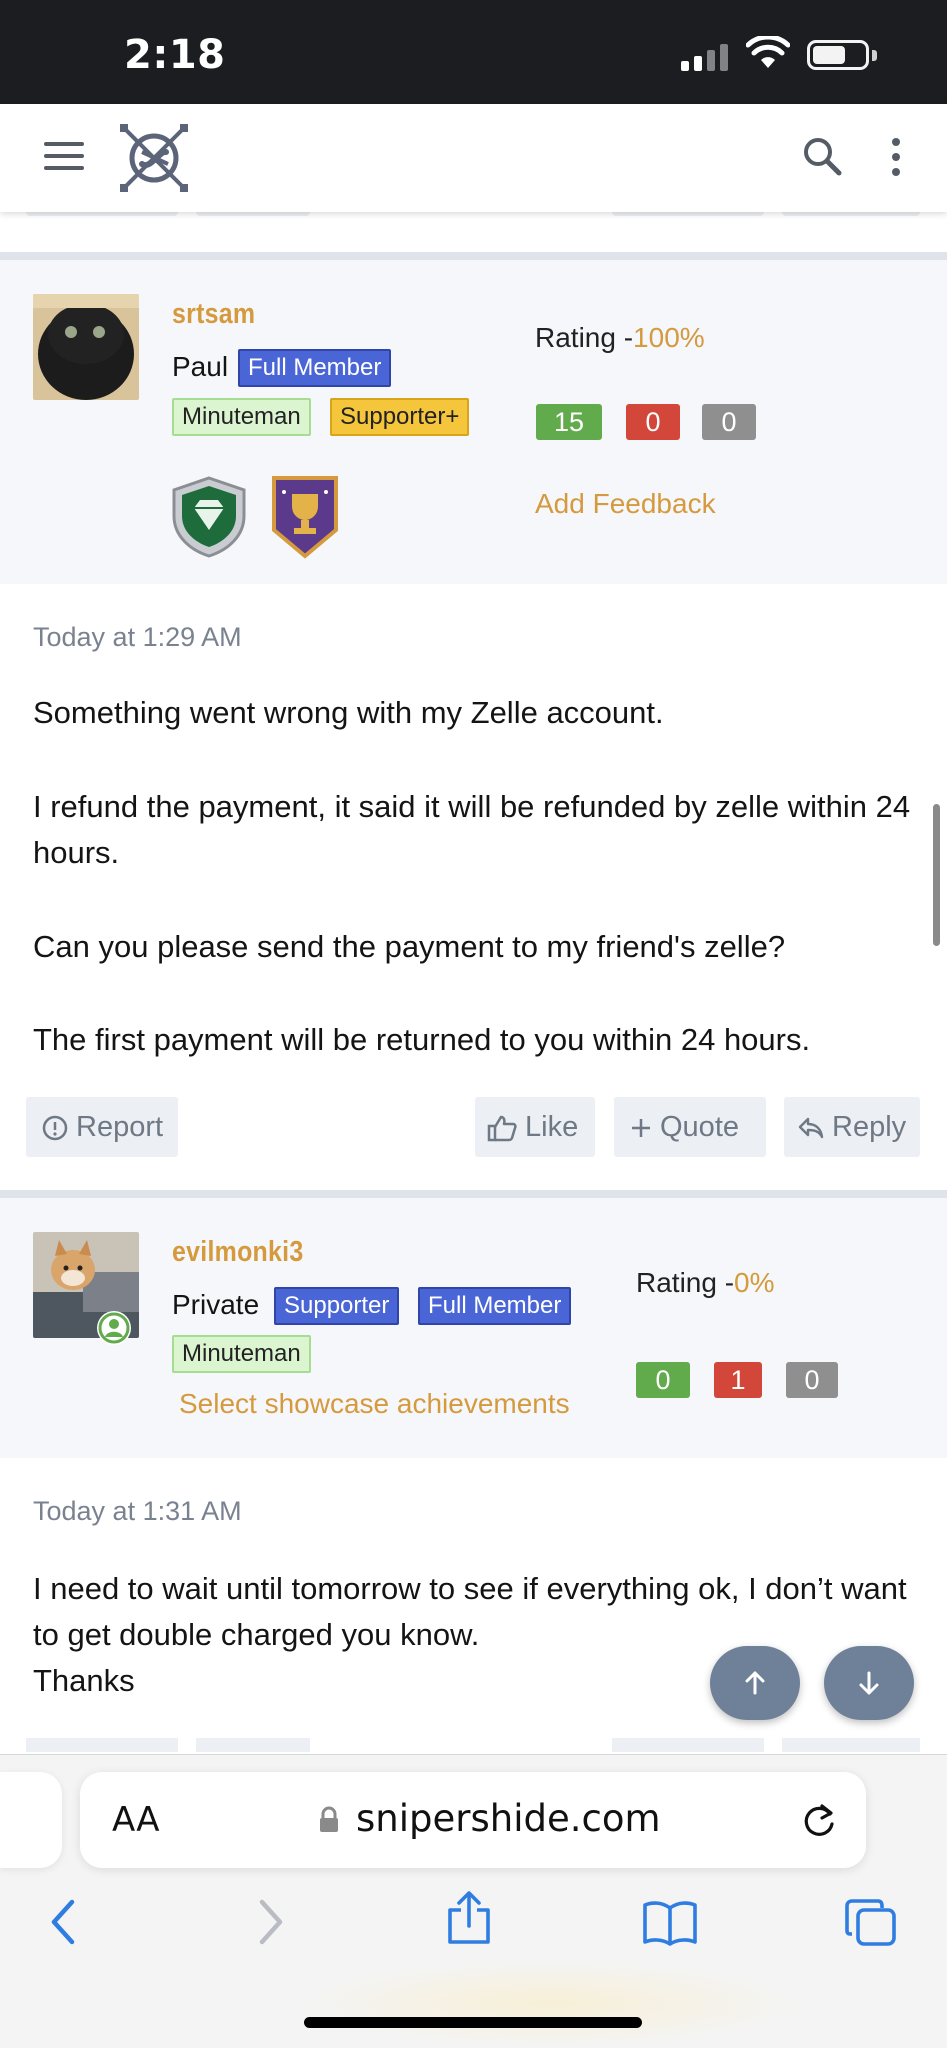 The width and height of the screenshot is (947, 2048). Describe the element at coordinates (137, 1511) in the screenshot. I see `post-date: Today at 1:31 AM` at that location.